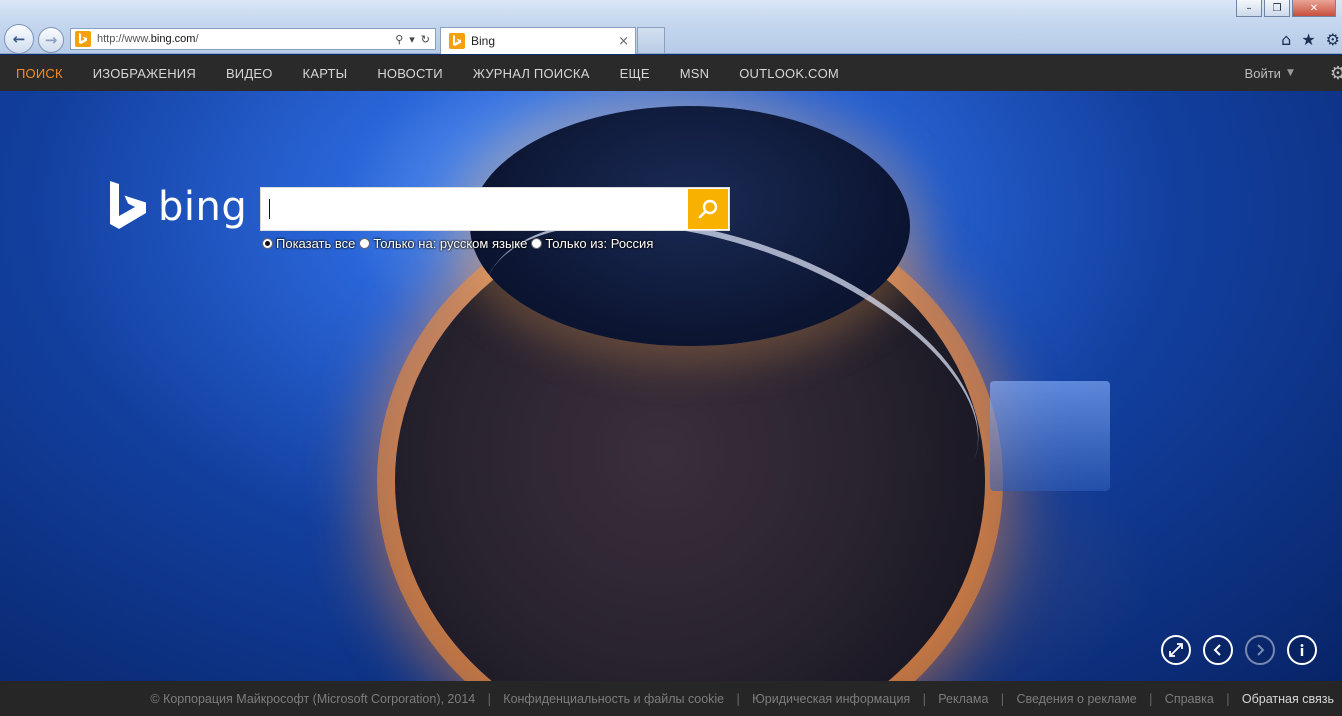 The image size is (1342, 716). I want to click on window-controls: – ❐ ✕, so click(1286, 8).